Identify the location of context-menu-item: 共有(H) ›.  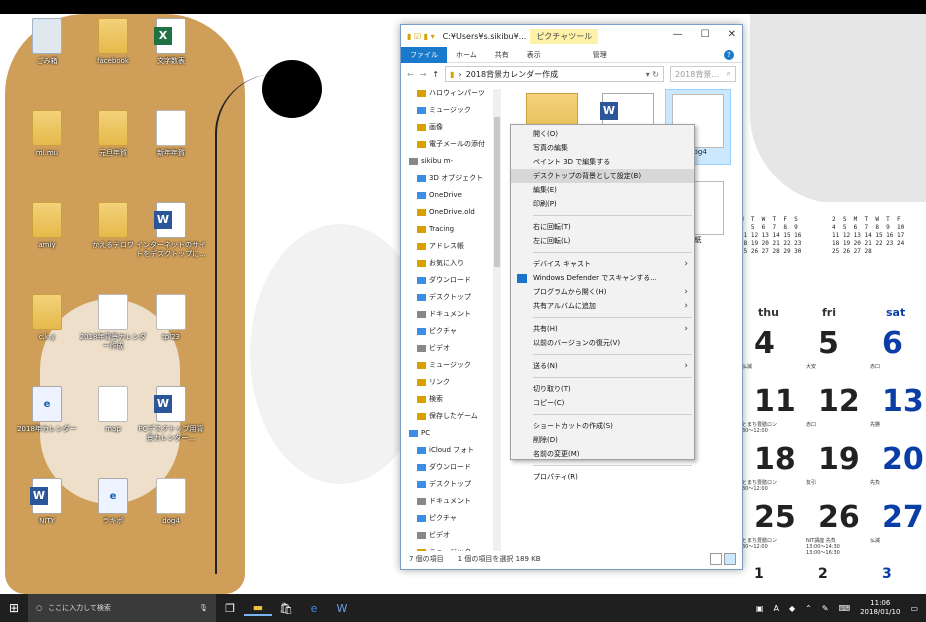
(602, 329).